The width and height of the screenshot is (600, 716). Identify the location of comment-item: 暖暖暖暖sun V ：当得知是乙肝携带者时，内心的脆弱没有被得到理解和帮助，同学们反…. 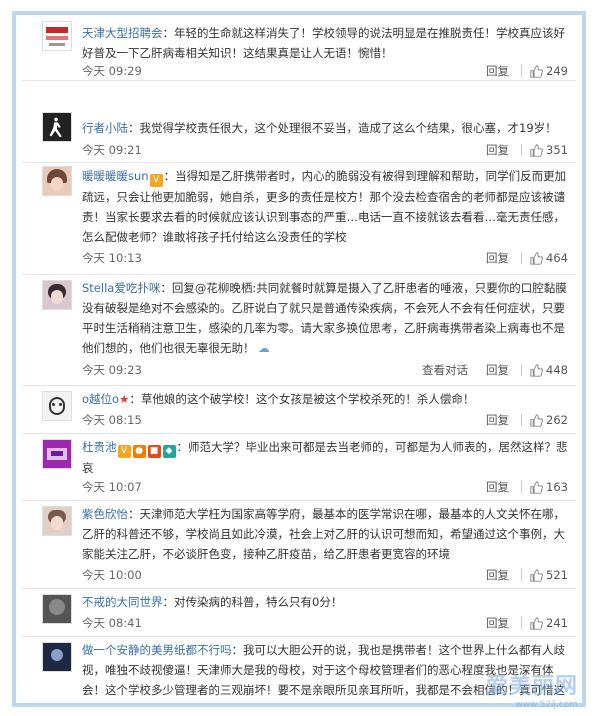
(299, 218).